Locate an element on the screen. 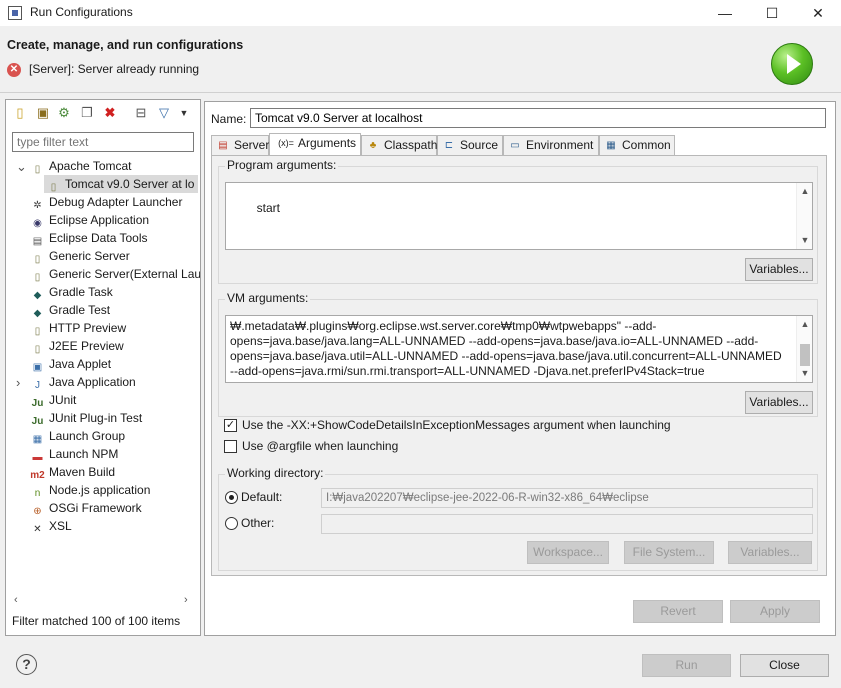 This screenshot has height=688, width=841. tree-item: ▯ Generic Server is located at coordinates (80, 256).